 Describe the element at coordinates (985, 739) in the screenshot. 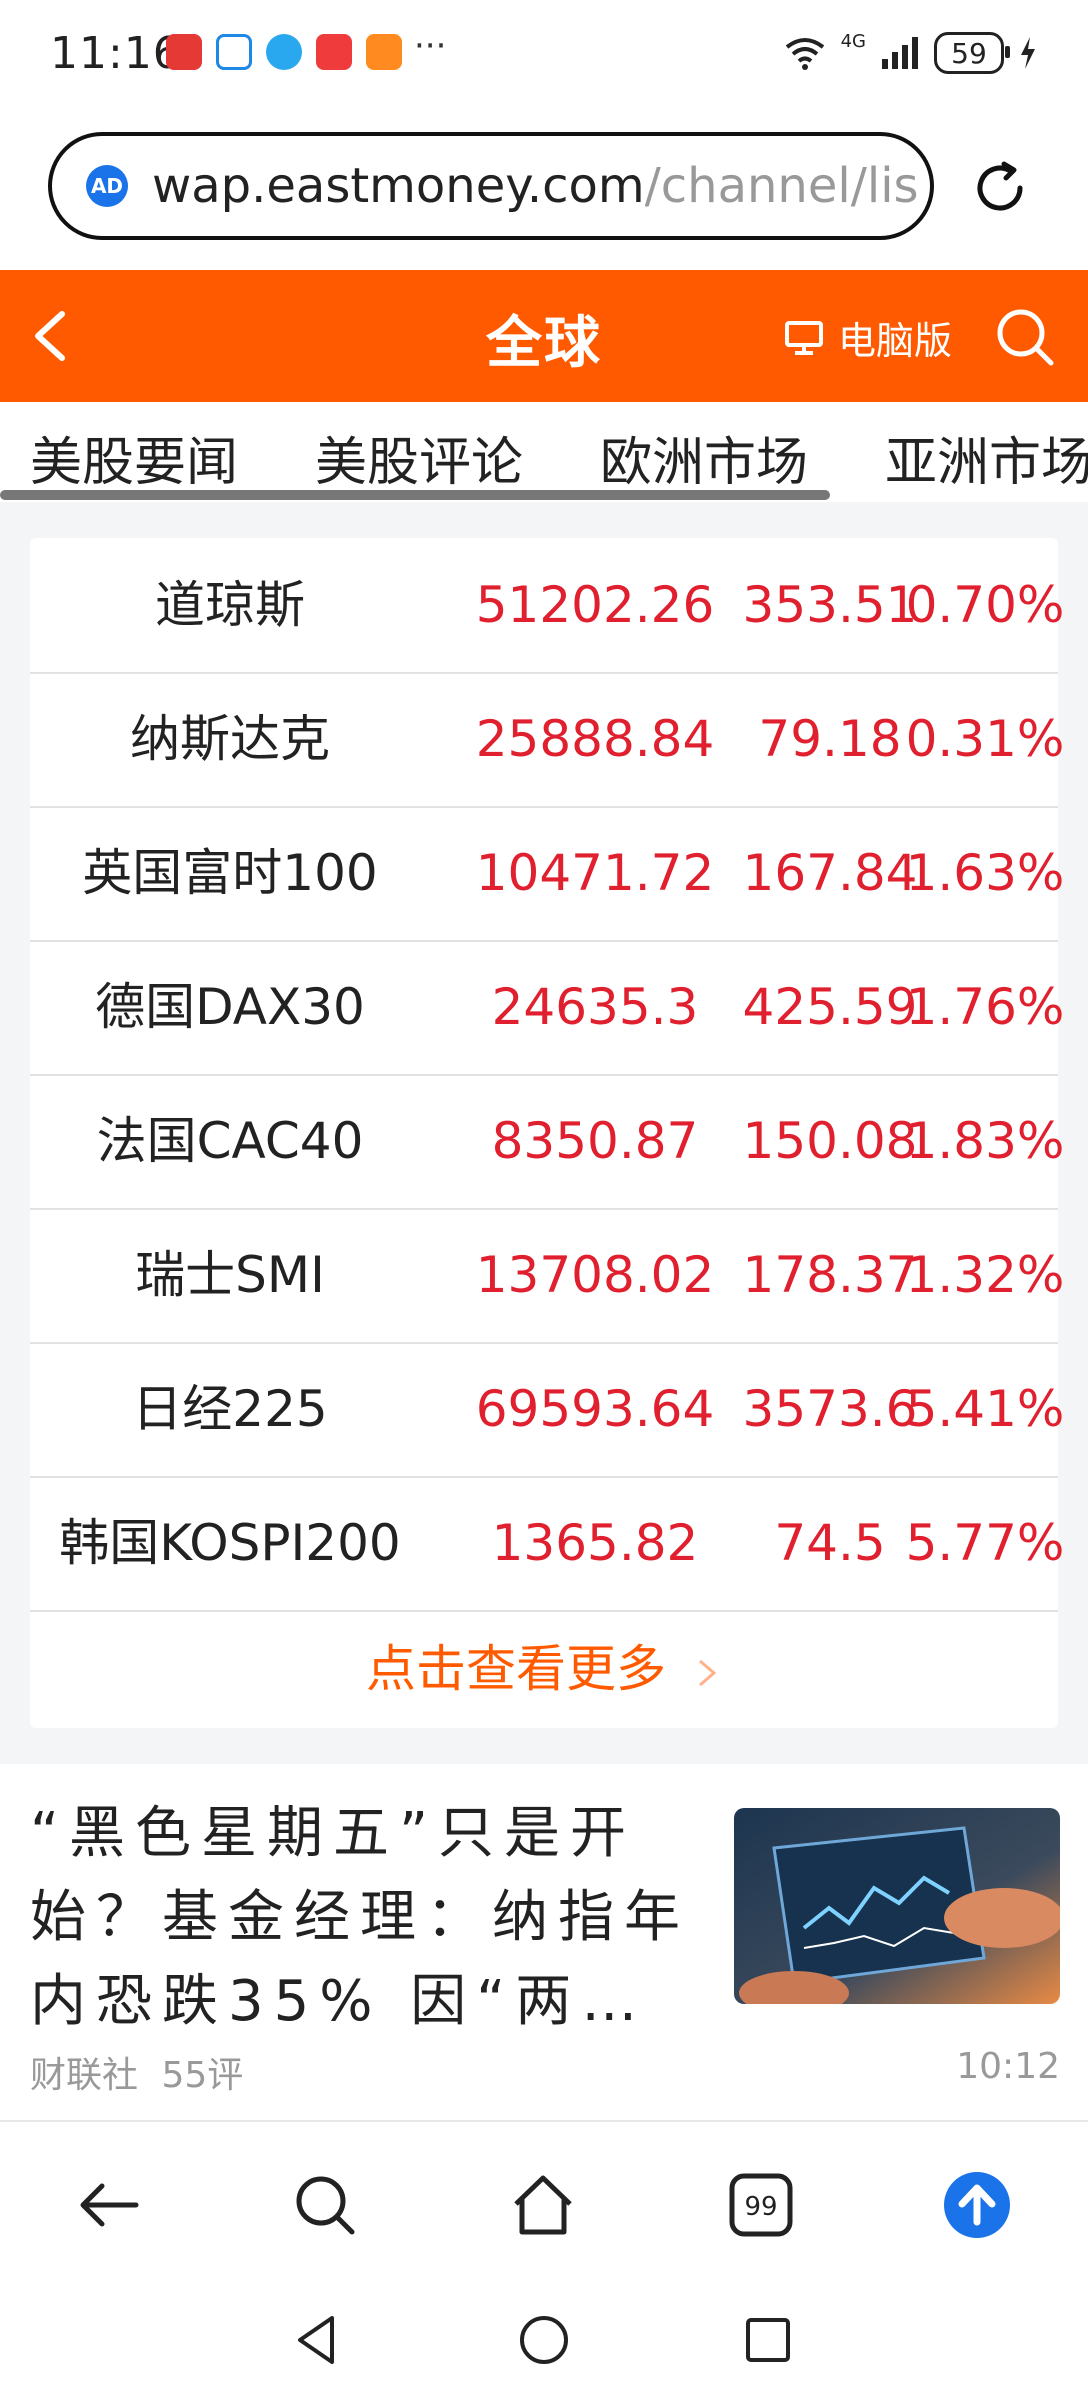

I see `index-percent: 0.31%` at that location.